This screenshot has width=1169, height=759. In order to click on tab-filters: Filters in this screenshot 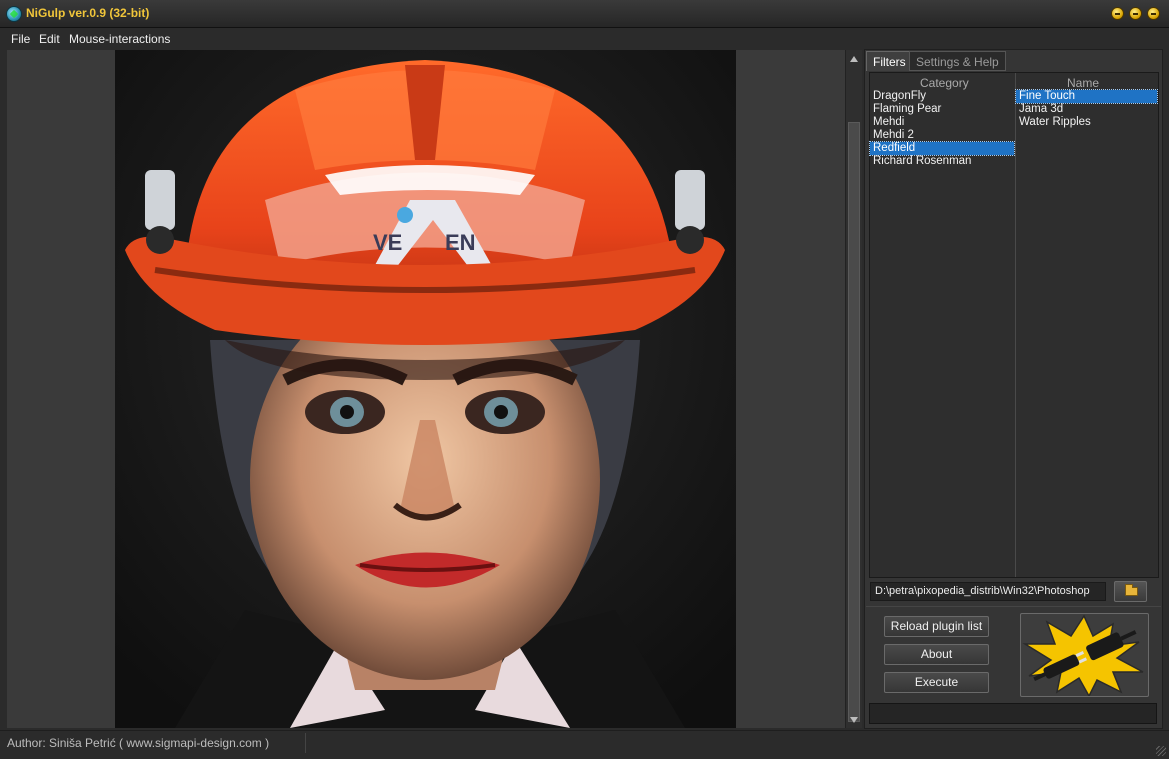, I will do `click(889, 61)`.